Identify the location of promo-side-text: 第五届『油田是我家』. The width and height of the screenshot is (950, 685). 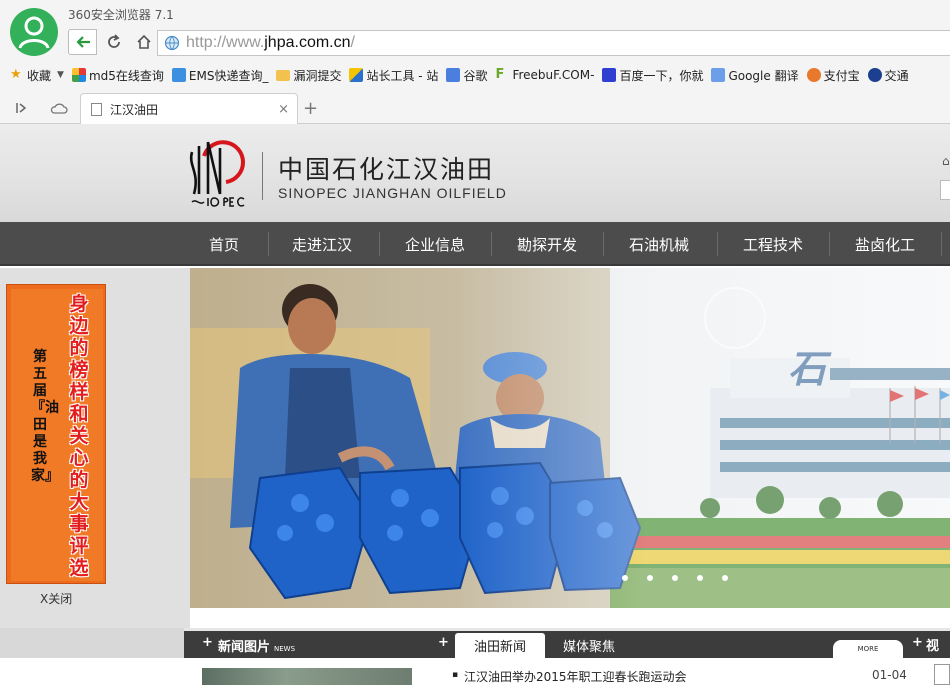
(45, 416).